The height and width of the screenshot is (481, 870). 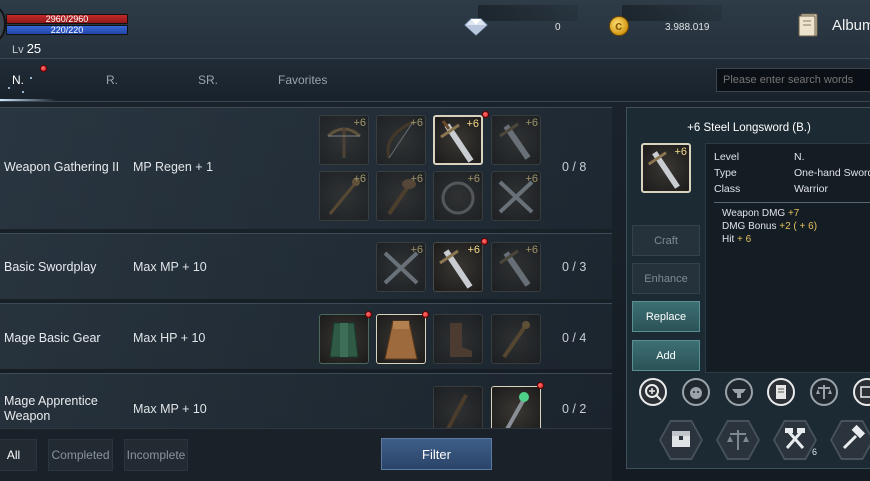 What do you see at coordinates (696, 392) in the screenshot?
I see `monster-icon` at bounding box center [696, 392].